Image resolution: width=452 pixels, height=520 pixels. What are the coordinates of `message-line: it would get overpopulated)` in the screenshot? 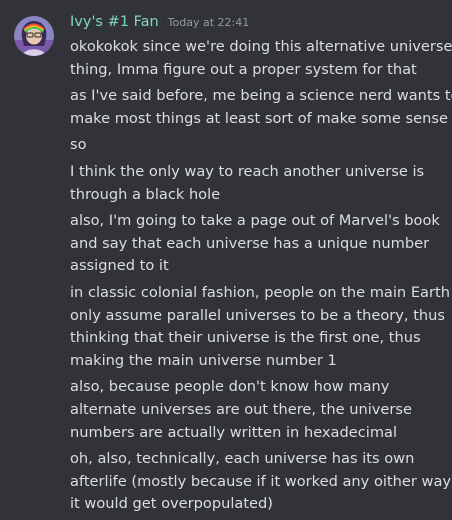 It's located at (171, 504).